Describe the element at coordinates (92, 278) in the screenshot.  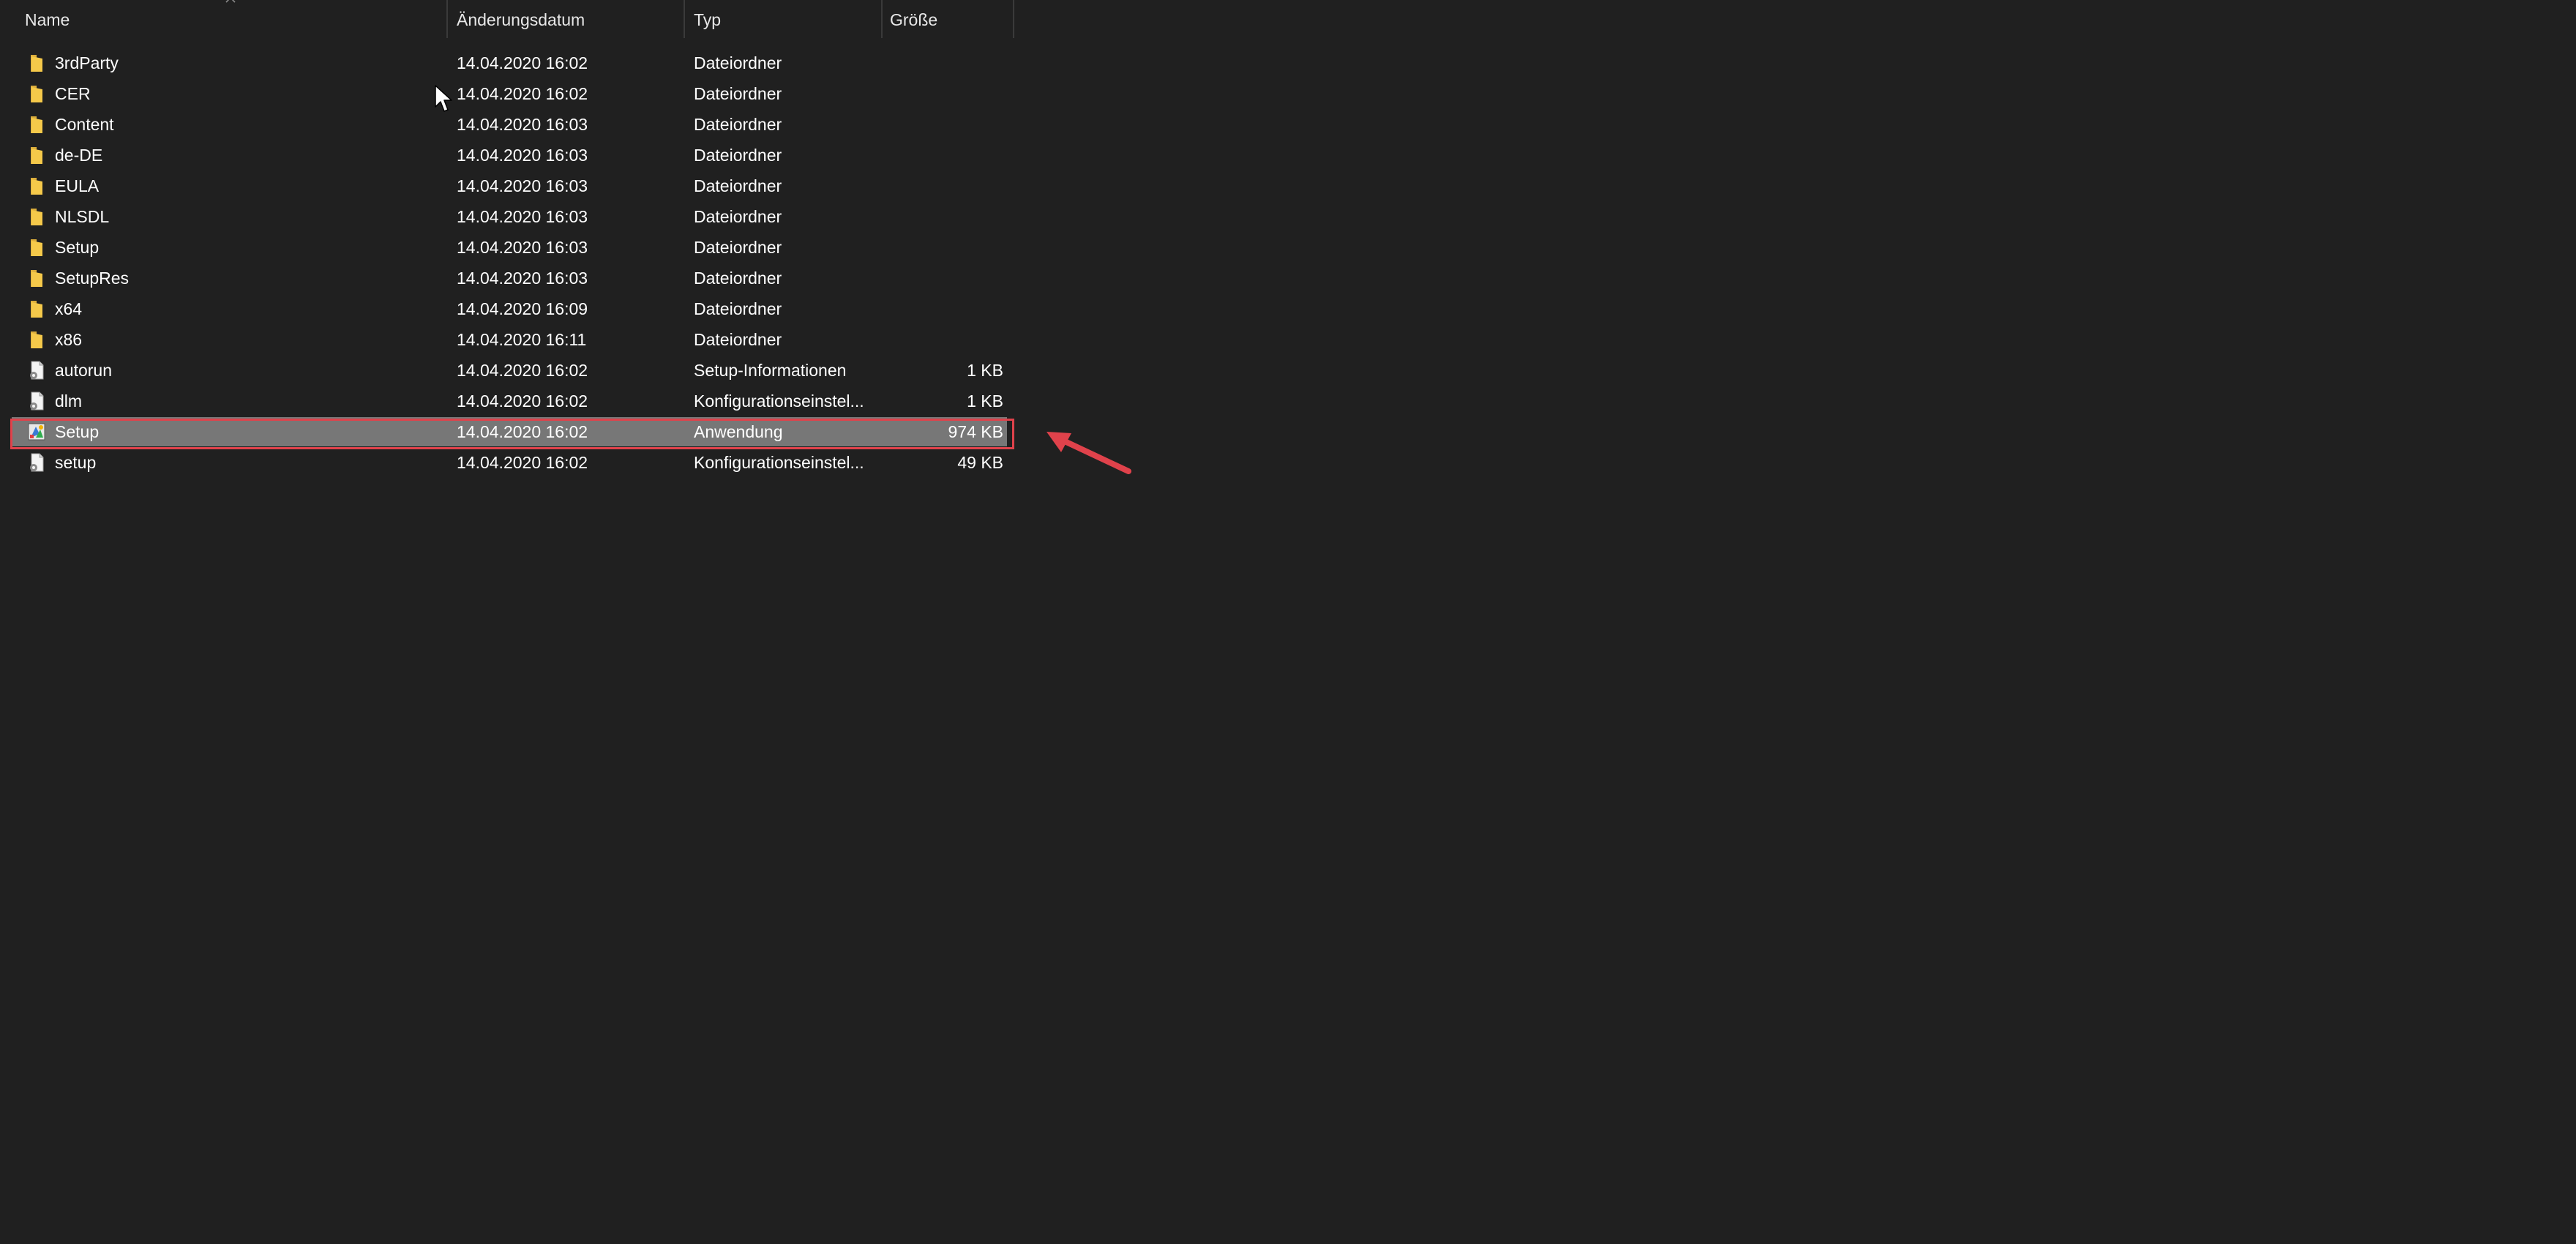
I see `file-name: SetupRes` at that location.